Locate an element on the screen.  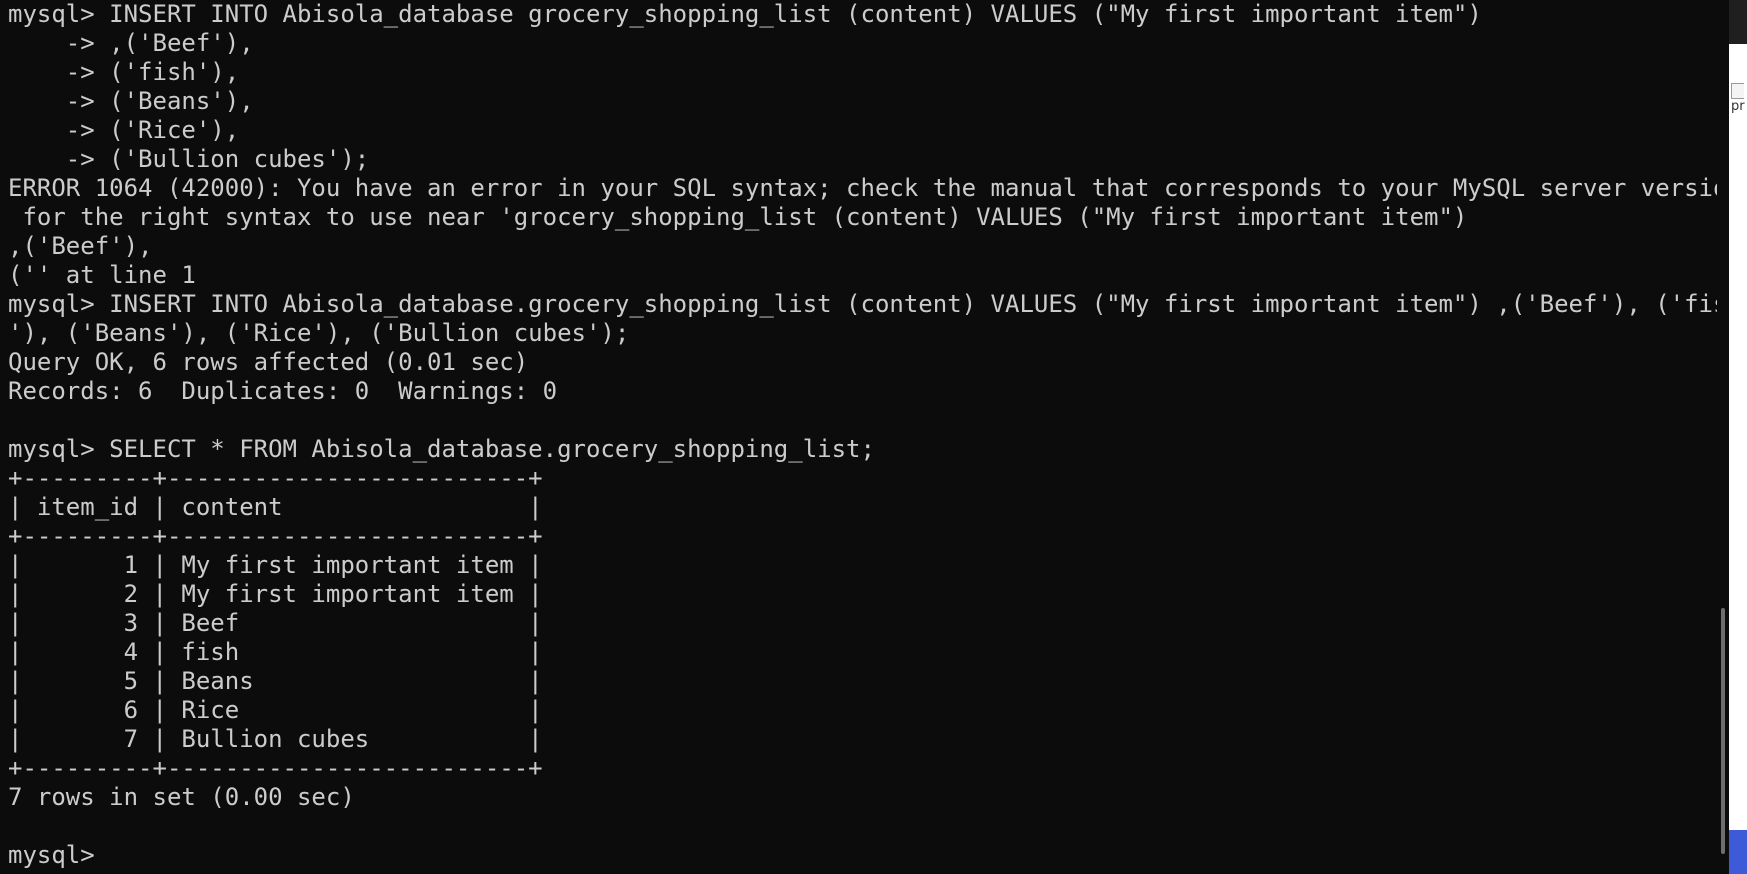
terminal-line: -> ('Bullion cubes'); is located at coordinates (189, 159).